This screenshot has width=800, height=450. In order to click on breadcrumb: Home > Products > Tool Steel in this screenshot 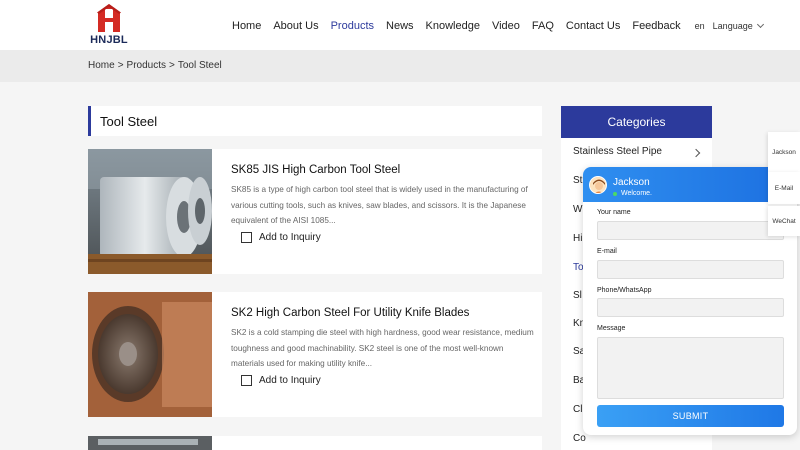, I will do `click(156, 65)`.